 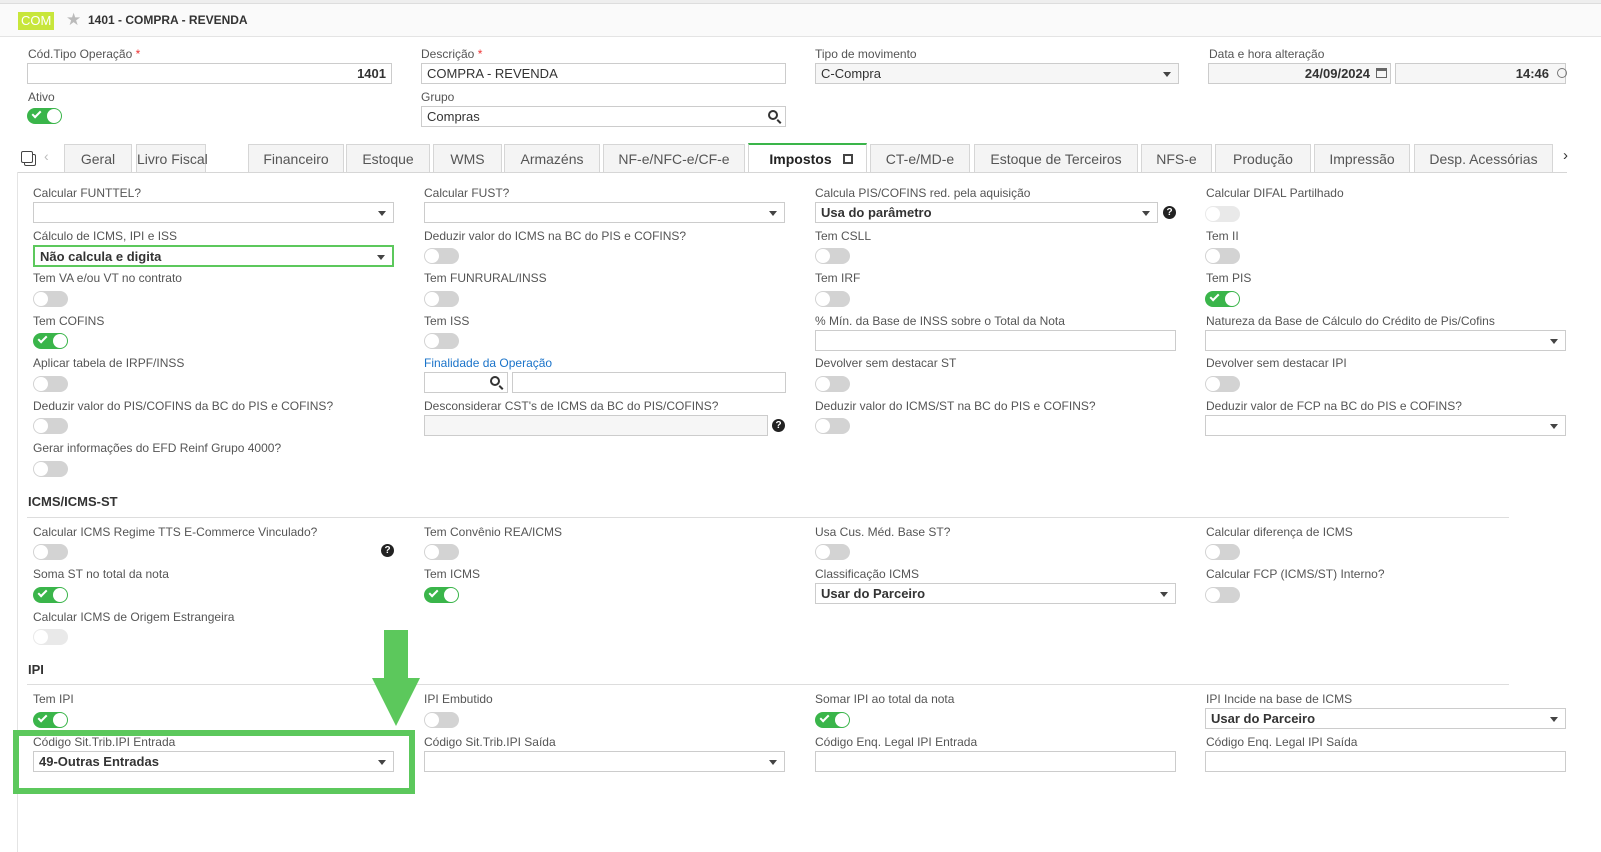 What do you see at coordinates (214, 762) in the screenshot?
I see `highlight-box` at bounding box center [214, 762].